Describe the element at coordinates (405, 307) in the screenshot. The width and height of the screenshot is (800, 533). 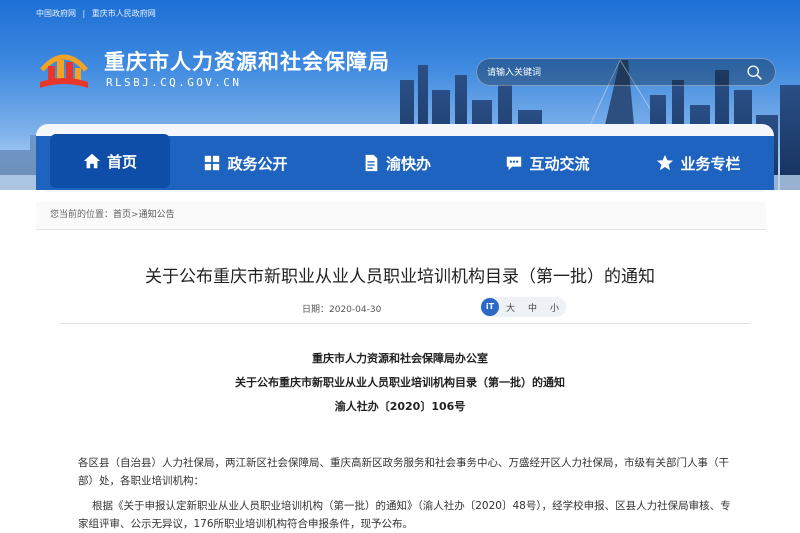
I see `article-meta: 日期：2020-04-30 iT 大 中 小` at that location.